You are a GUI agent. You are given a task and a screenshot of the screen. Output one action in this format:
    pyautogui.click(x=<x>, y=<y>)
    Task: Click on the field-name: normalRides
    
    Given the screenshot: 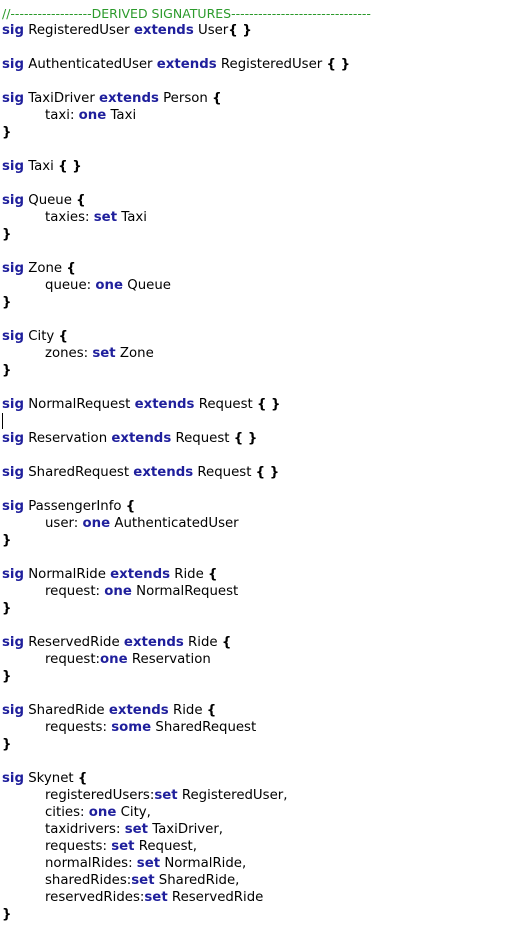 What is the action you would take?
    pyautogui.click(x=87, y=863)
    